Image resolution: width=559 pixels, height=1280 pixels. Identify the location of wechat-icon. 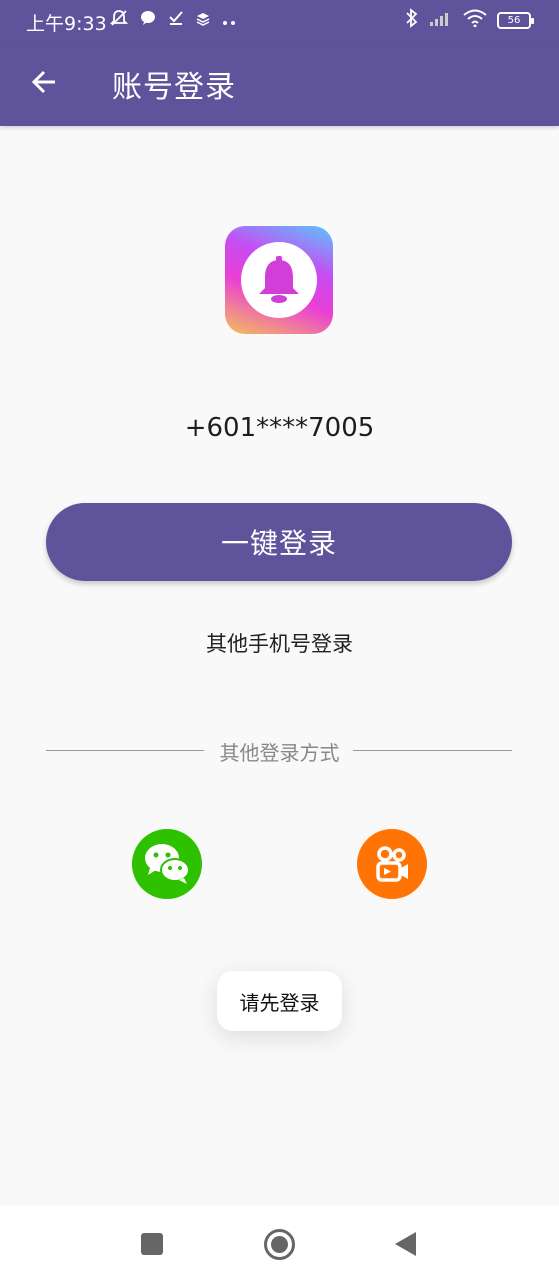
(167, 864).